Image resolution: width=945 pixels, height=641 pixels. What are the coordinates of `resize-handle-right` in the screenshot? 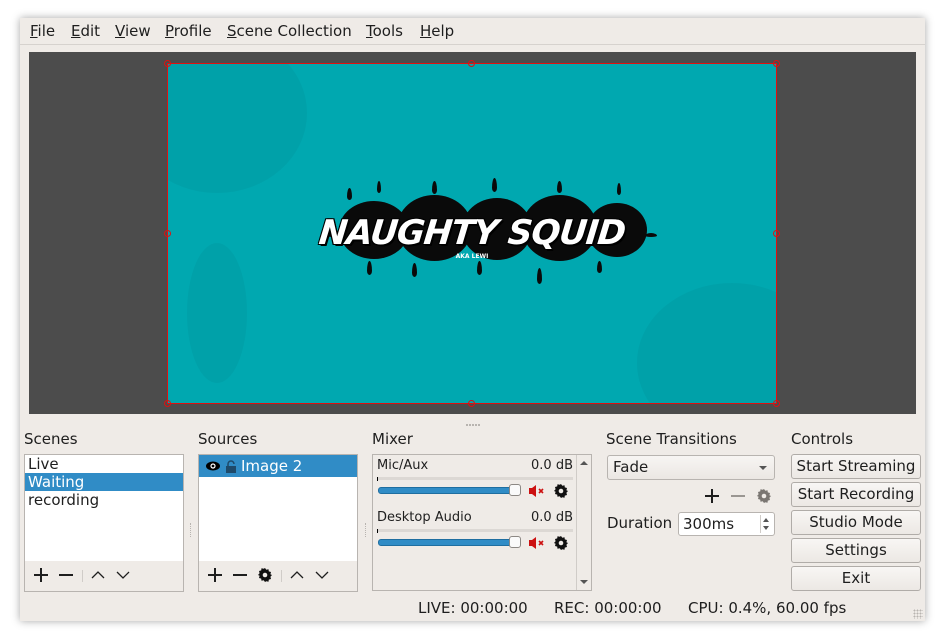 It's located at (776, 233).